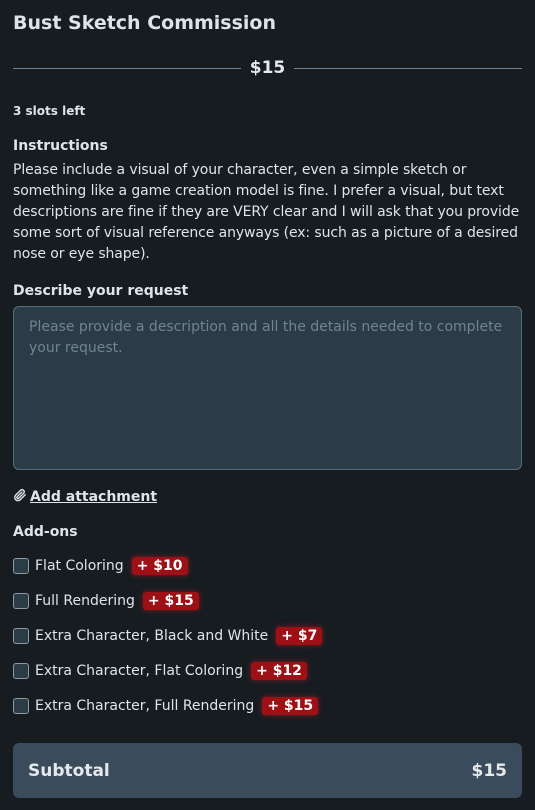  What do you see at coordinates (267, 601) in the screenshot?
I see `addon-full-rendering: Full Rendering + $15` at bounding box center [267, 601].